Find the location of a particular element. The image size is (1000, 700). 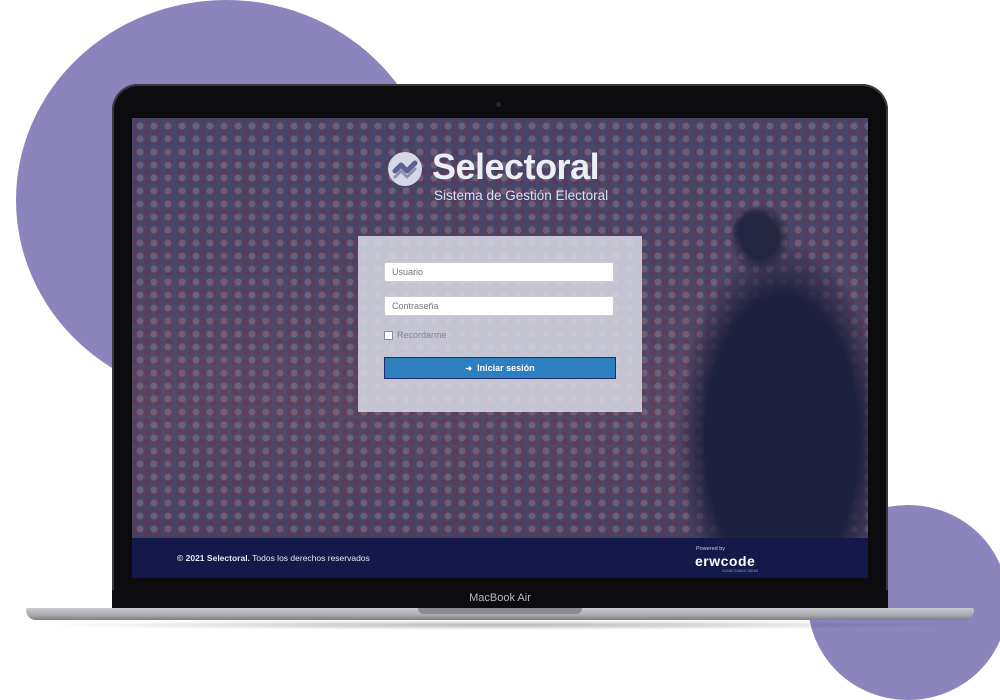

brand-header: Selectoral Sistema de Gestión Electoral is located at coordinates (518, 177).